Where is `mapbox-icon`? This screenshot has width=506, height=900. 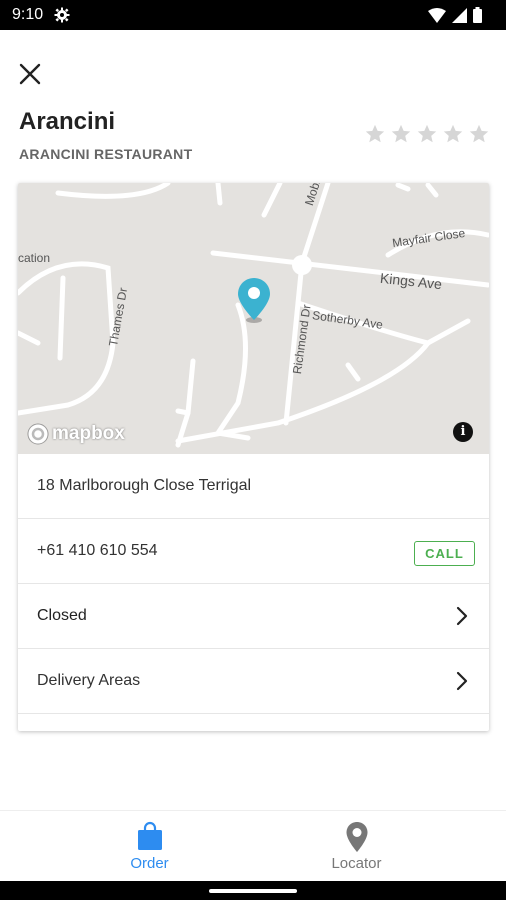
mapbox-icon is located at coordinates (38, 434).